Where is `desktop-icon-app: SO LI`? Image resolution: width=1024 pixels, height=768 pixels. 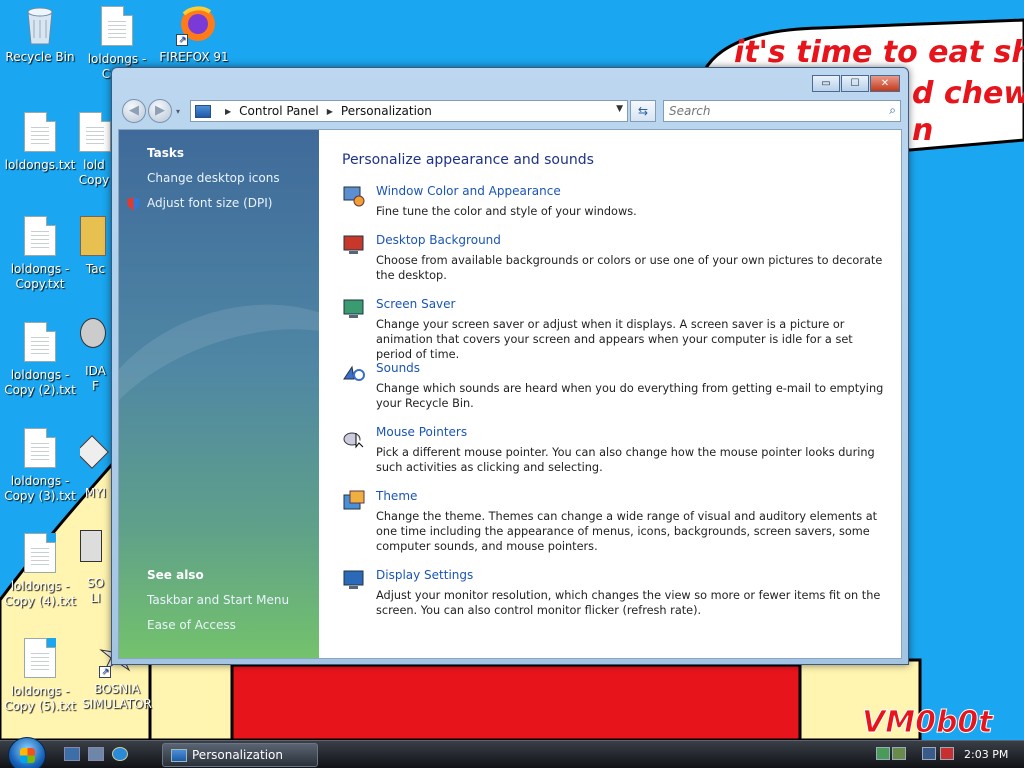
desktop-icon-app: SO LI is located at coordinates (95, 568).